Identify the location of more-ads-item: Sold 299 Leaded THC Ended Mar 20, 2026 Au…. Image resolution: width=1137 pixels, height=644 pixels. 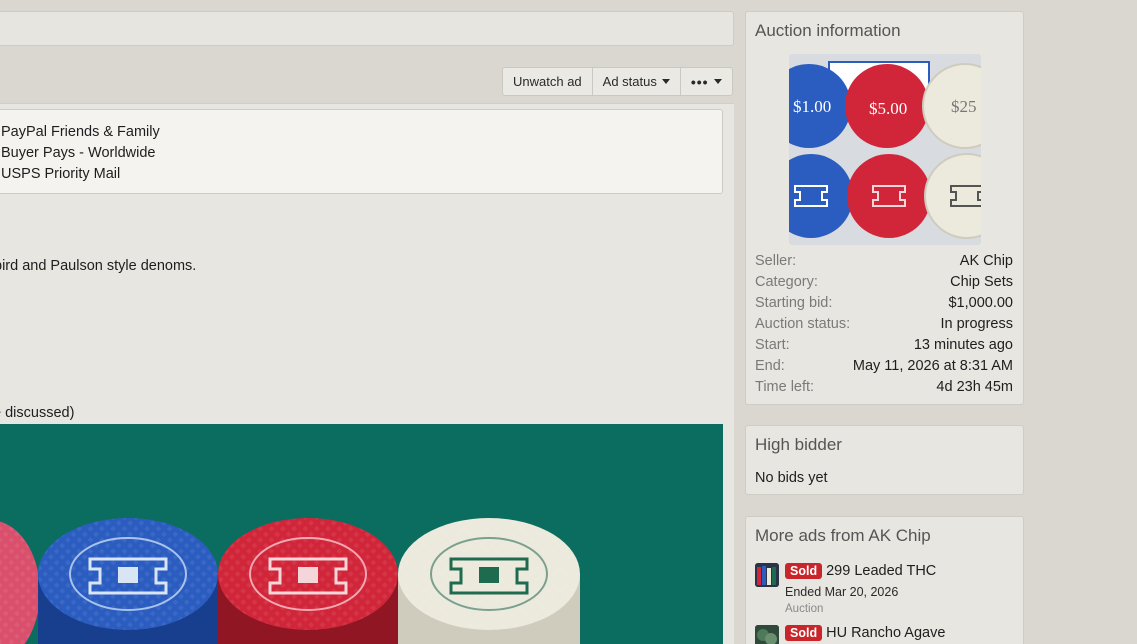
(885, 591).